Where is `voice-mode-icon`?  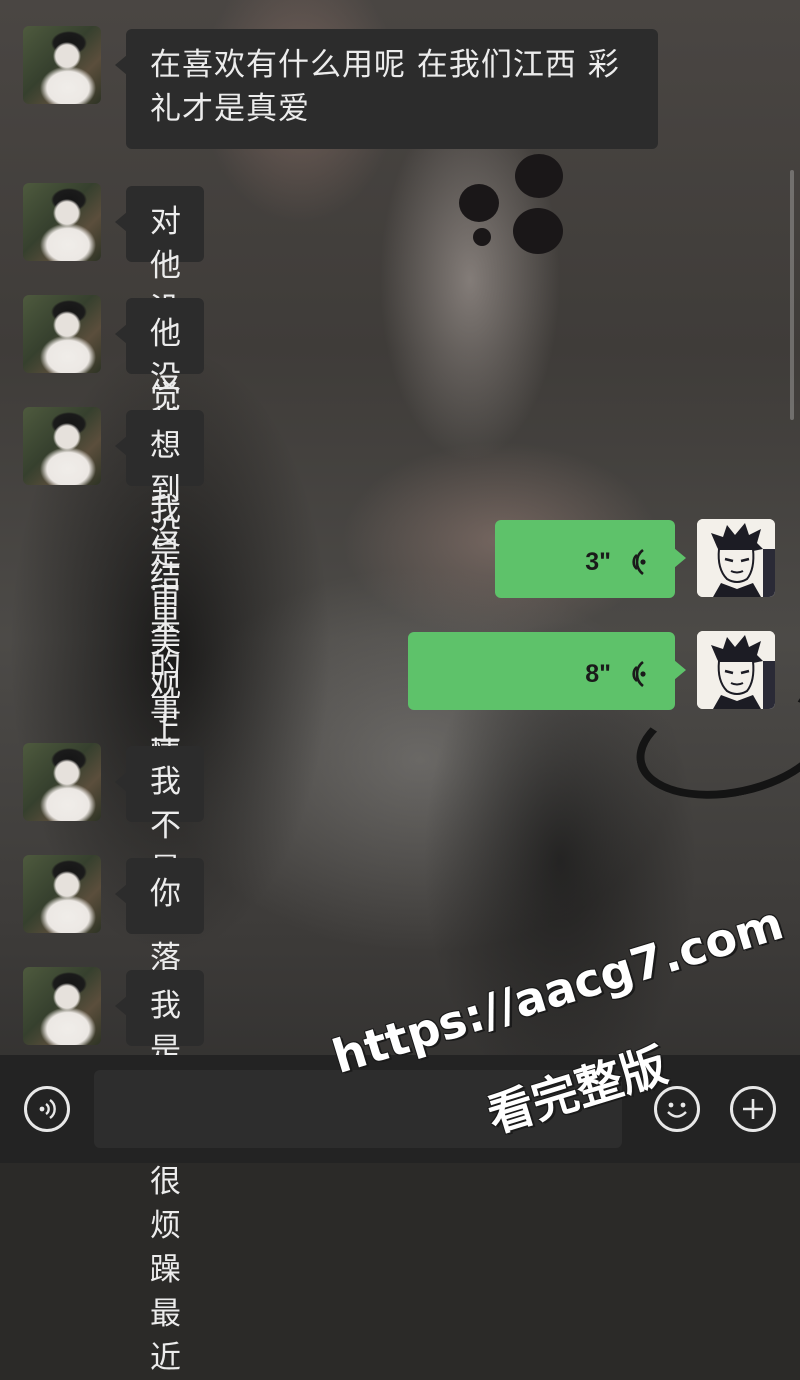 voice-mode-icon is located at coordinates (47, 1109).